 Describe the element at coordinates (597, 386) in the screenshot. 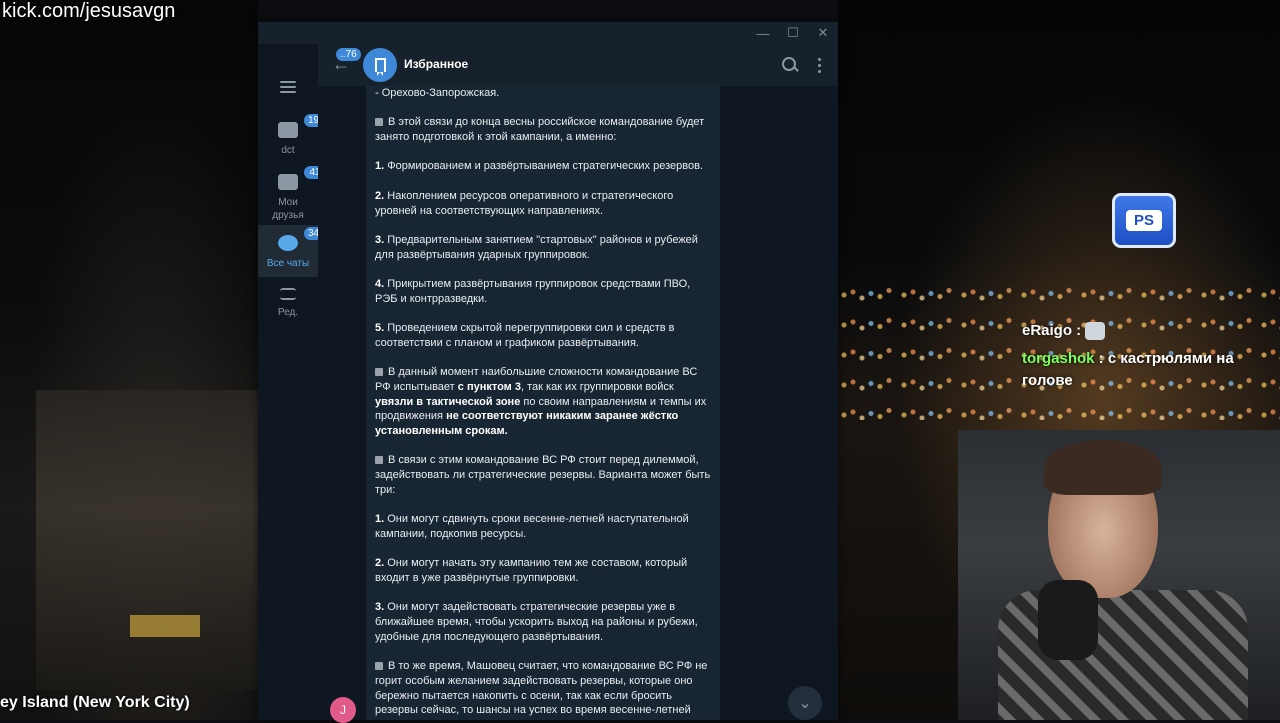

I see `message-text: , так как их группировки войск` at that location.